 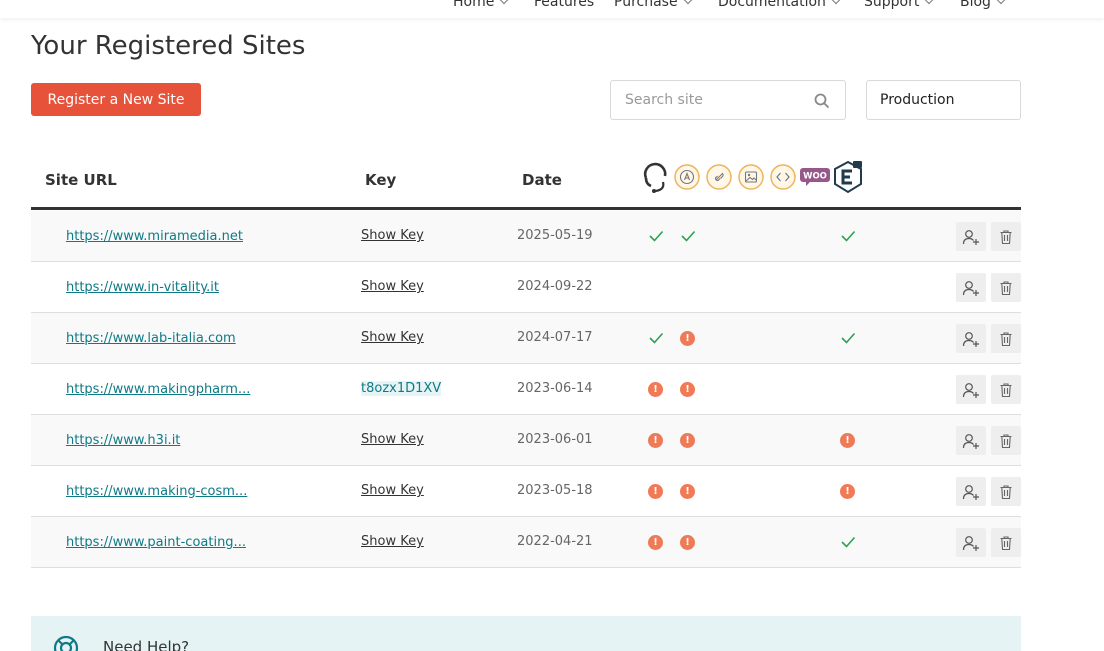 I want to click on link-icon, so click(x=719, y=177).